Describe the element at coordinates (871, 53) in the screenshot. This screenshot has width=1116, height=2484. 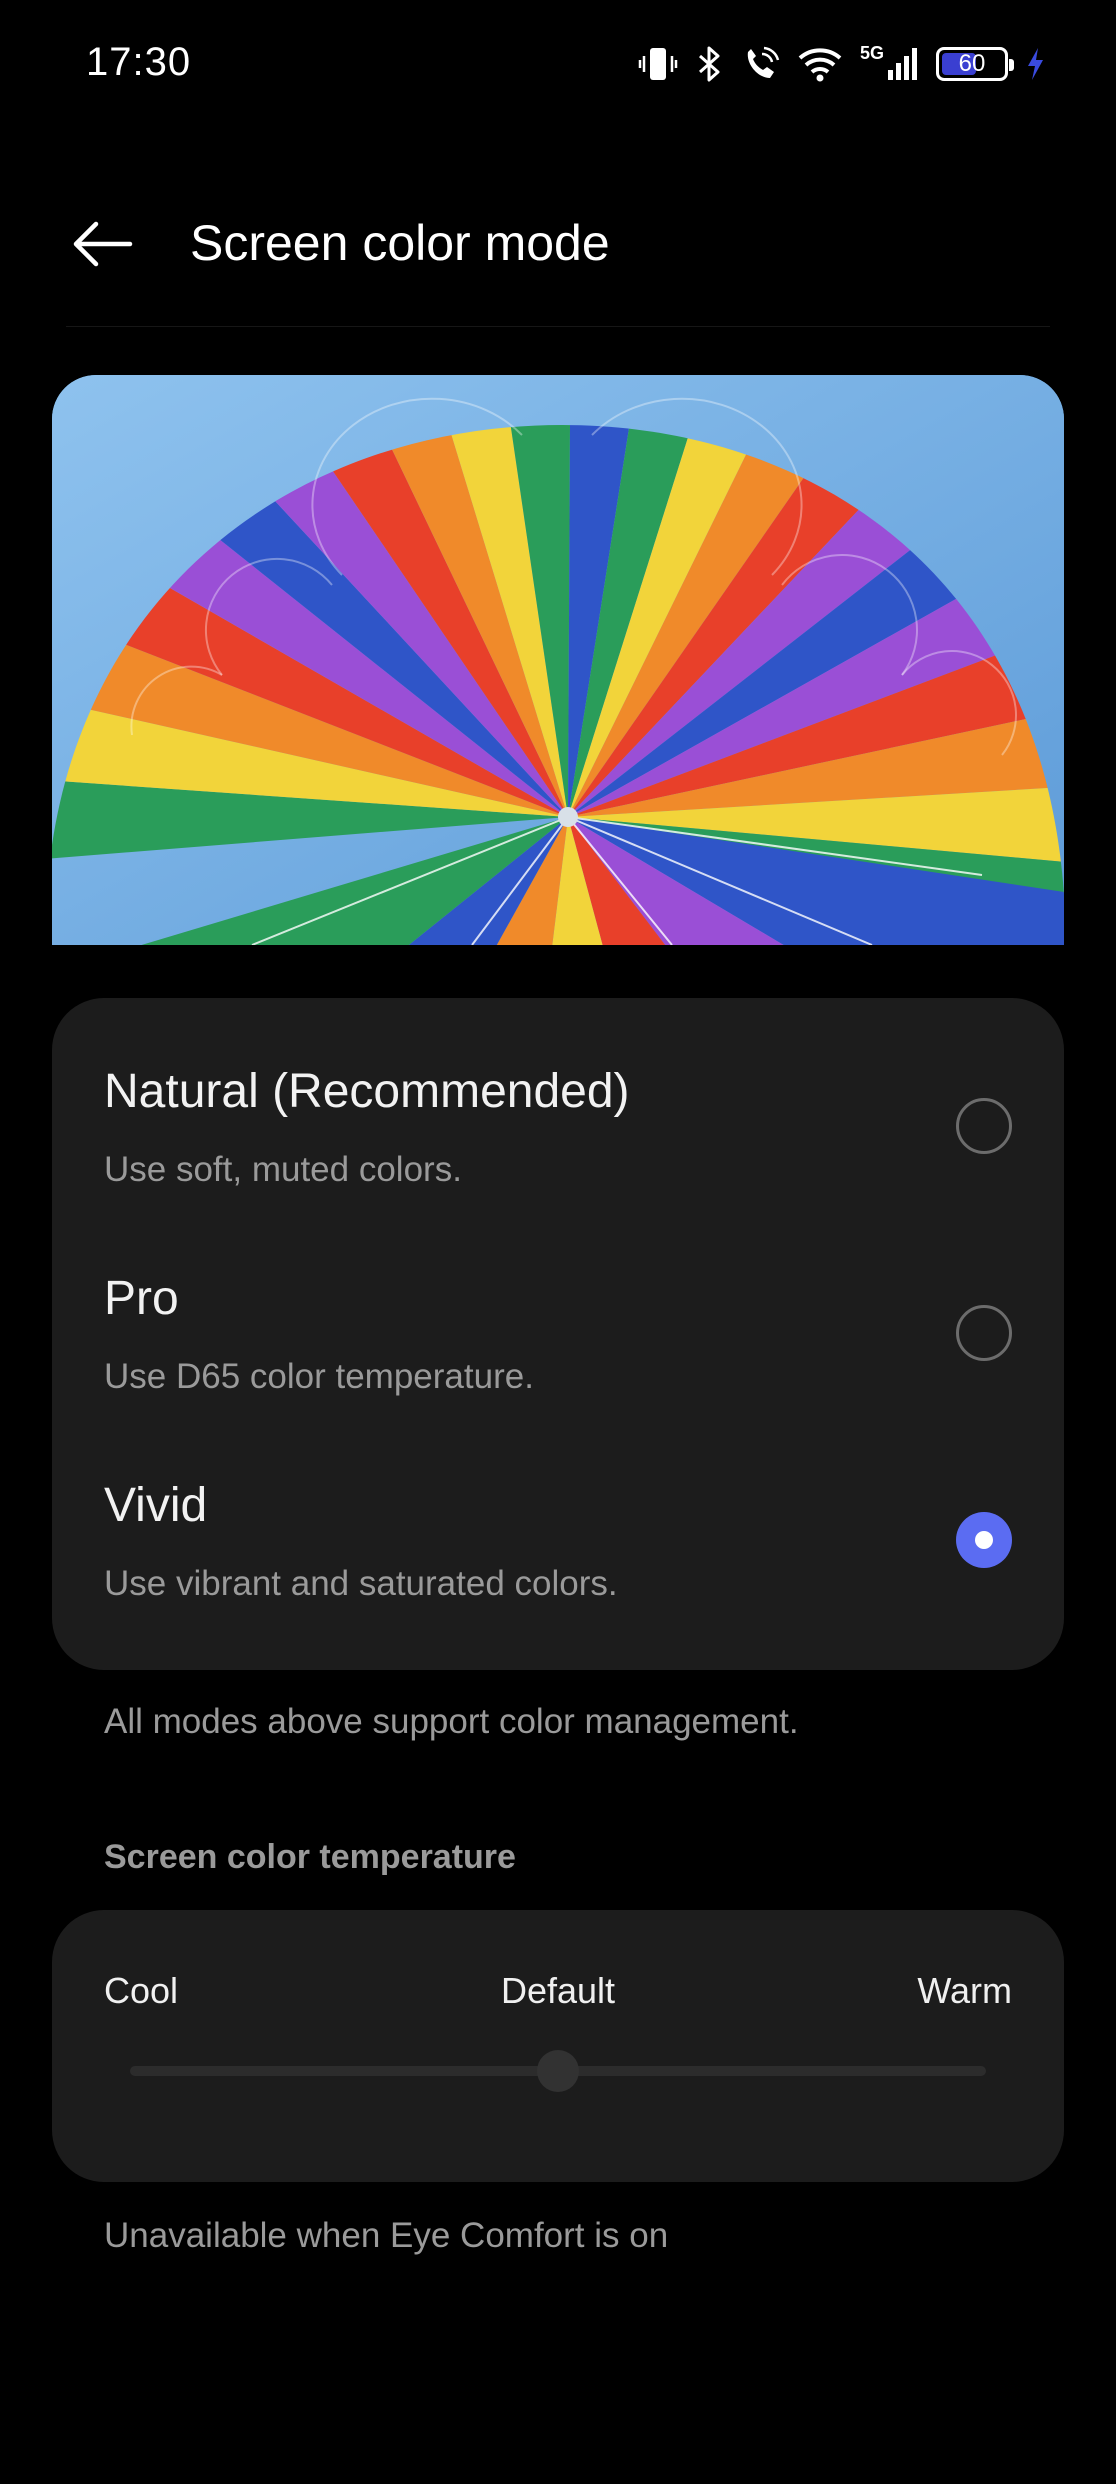
I see `network-type: 5G` at that location.